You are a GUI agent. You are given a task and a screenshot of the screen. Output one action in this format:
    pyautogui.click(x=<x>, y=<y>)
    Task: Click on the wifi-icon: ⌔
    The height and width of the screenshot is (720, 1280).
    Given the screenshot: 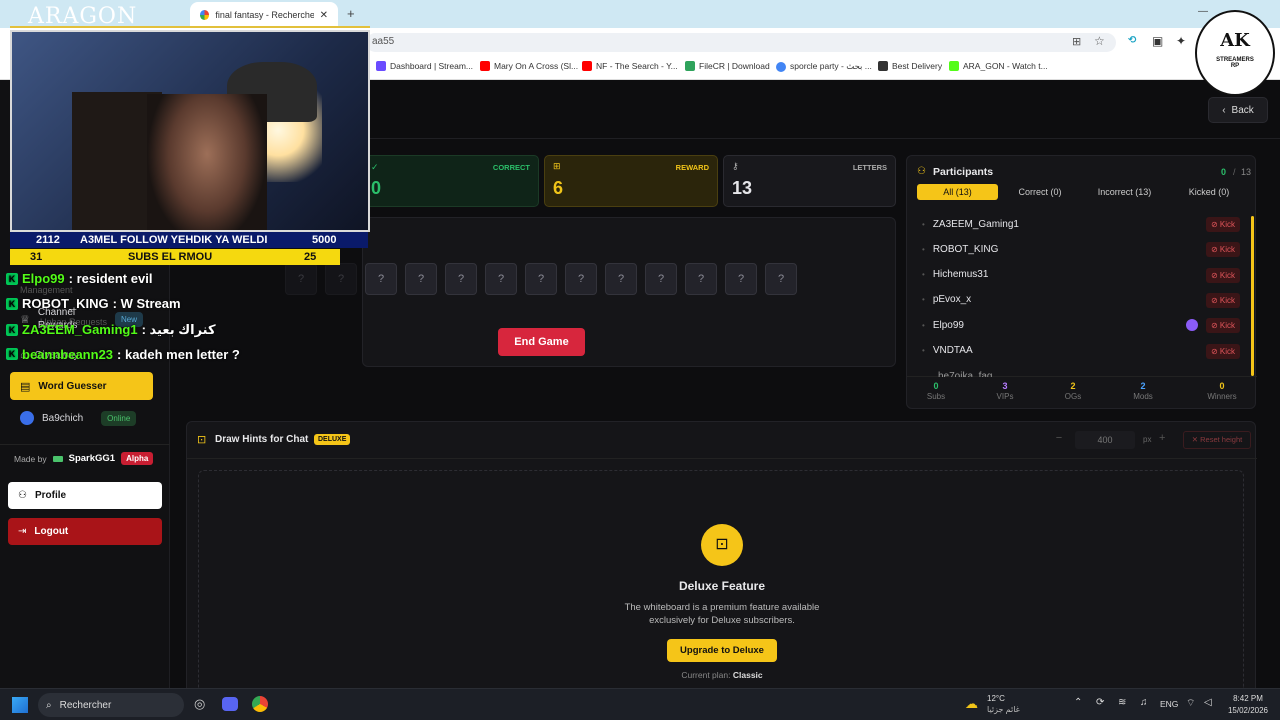 What is the action you would take?
    pyautogui.click(x=1190, y=703)
    